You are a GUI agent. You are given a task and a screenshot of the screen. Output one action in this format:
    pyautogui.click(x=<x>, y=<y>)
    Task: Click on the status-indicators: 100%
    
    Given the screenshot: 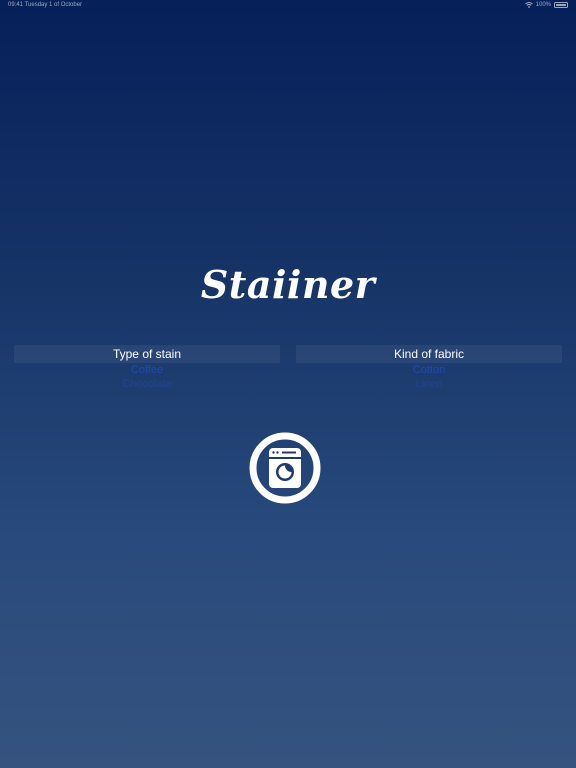 What is the action you would take?
    pyautogui.click(x=546, y=5)
    